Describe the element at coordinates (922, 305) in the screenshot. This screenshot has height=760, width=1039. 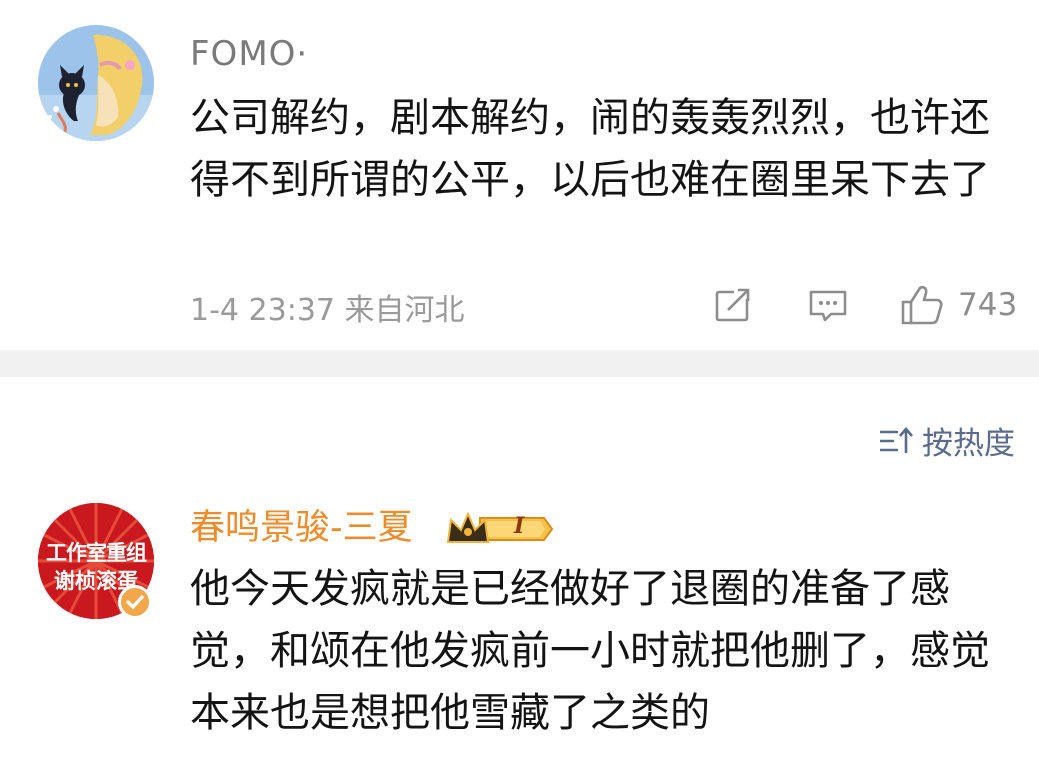
I see `like-icon` at that location.